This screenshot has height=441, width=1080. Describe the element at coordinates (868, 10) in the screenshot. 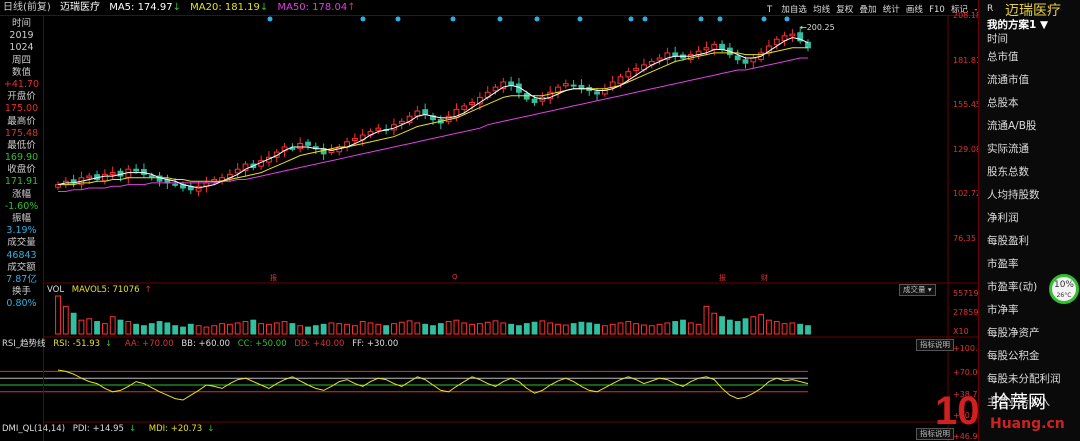

I see `toolbar-button-overlay: 叠加` at that location.